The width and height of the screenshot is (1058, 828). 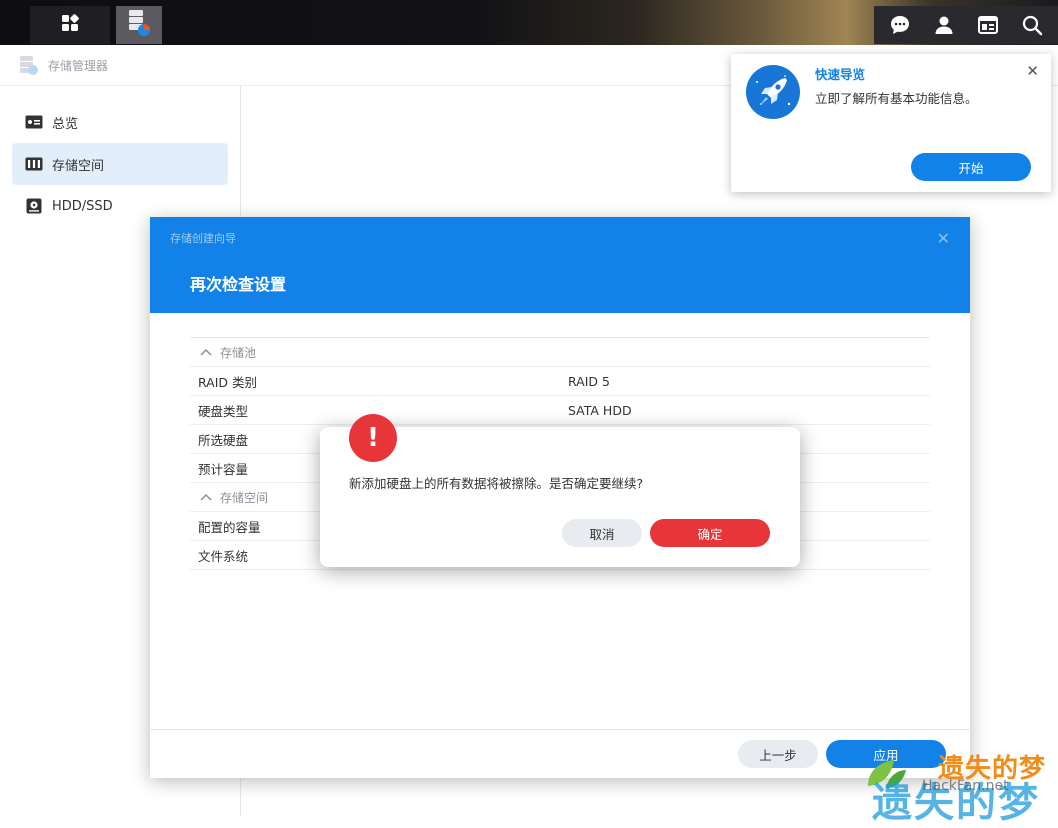 I want to click on storage-manager-taskbar-button, so click(x=139, y=25).